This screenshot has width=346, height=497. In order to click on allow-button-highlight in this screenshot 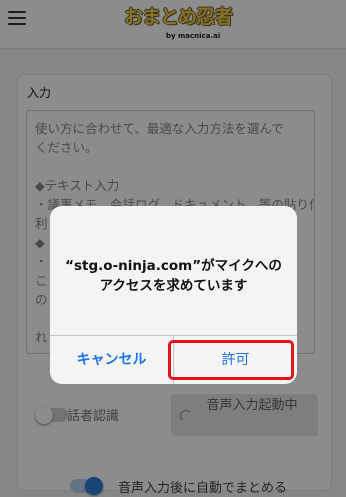, I will do `click(231, 360)`.